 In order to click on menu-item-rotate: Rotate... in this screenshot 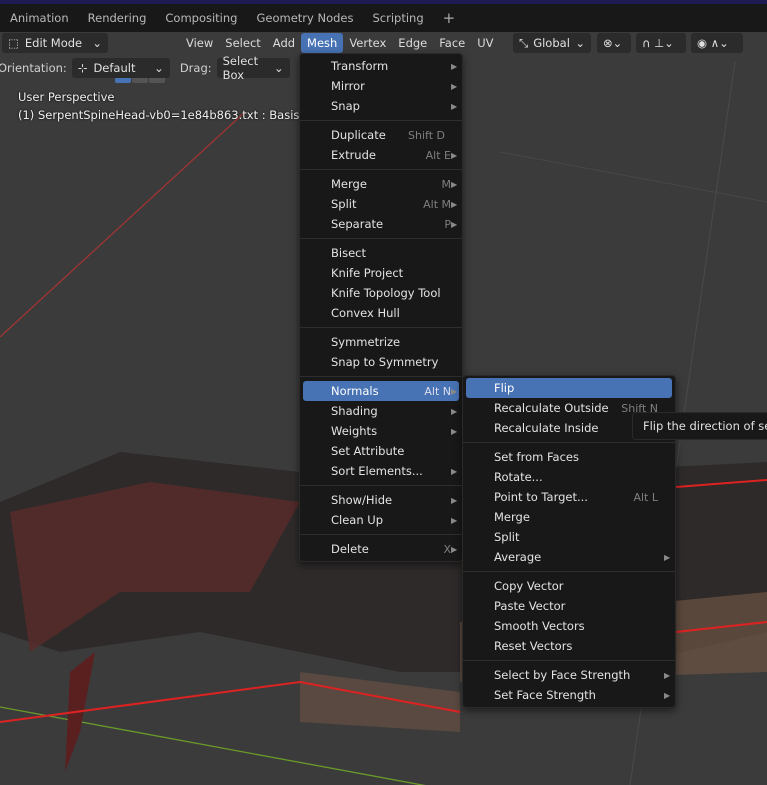, I will do `click(569, 477)`.